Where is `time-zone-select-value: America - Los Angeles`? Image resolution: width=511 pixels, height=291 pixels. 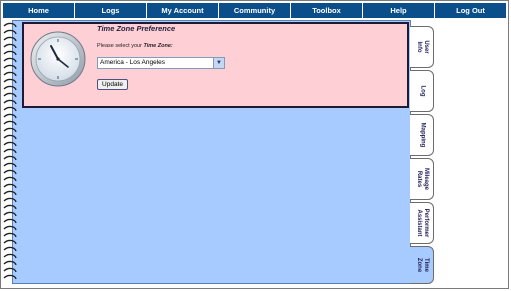 time-zone-select-value: America - Los Angeles is located at coordinates (133, 62).